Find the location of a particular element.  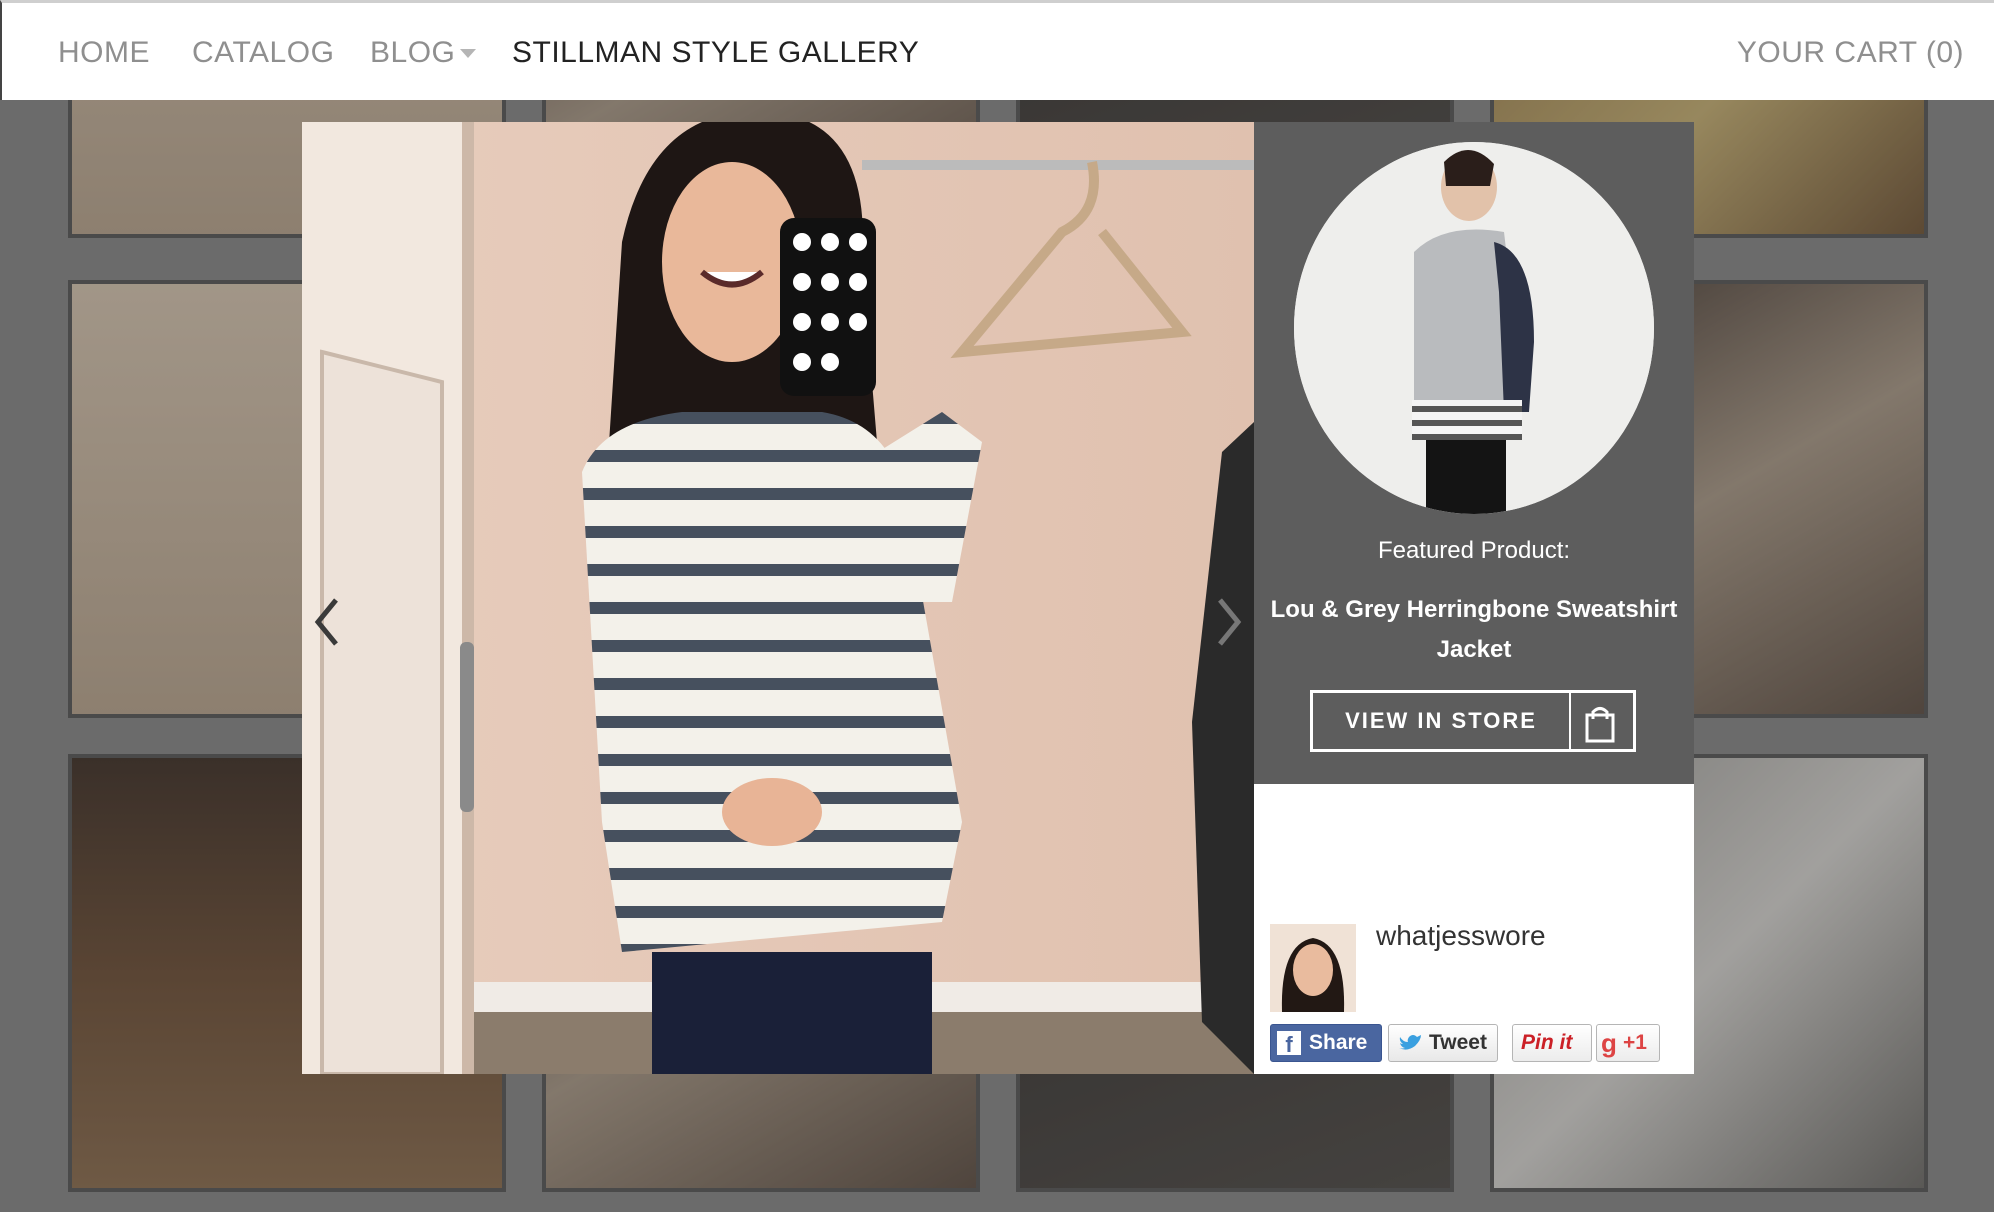

chevron-down-icon is located at coordinates (468, 53).